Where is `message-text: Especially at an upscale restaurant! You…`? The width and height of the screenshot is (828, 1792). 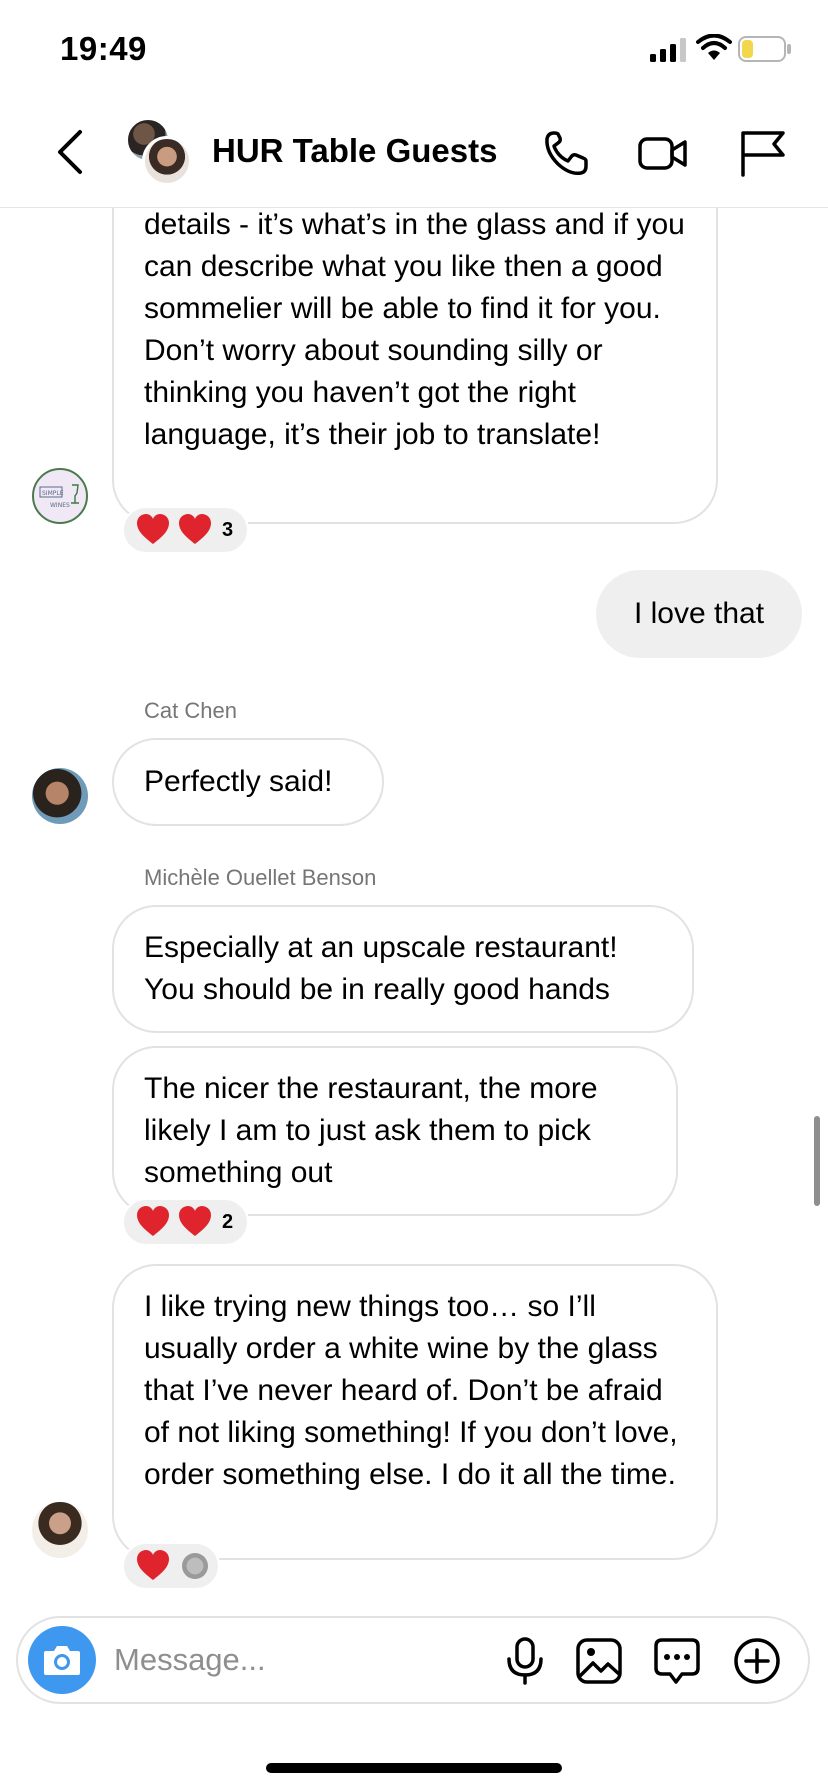
message-text: Especially at an upscale restaurant! You… is located at coordinates (381, 968).